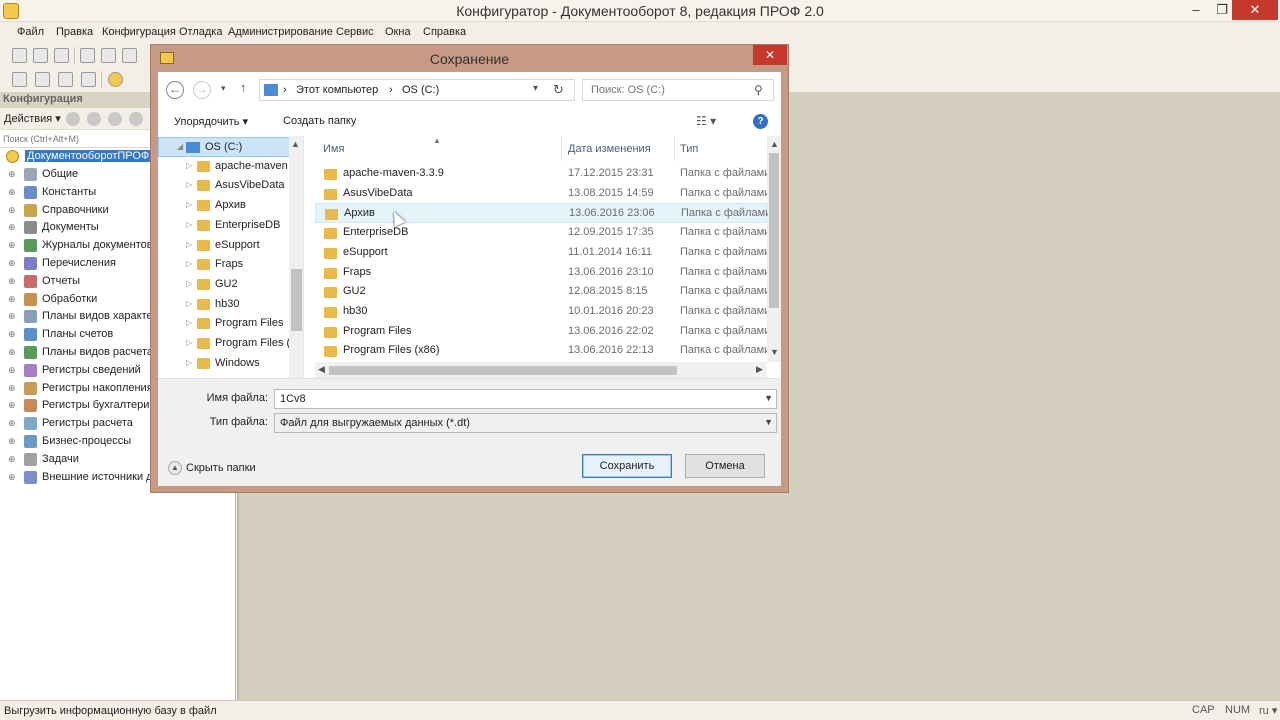 Image resolution: width=1280 pixels, height=720 pixels. I want to click on nav-item-folder: ▷ Архив, so click(224, 206).